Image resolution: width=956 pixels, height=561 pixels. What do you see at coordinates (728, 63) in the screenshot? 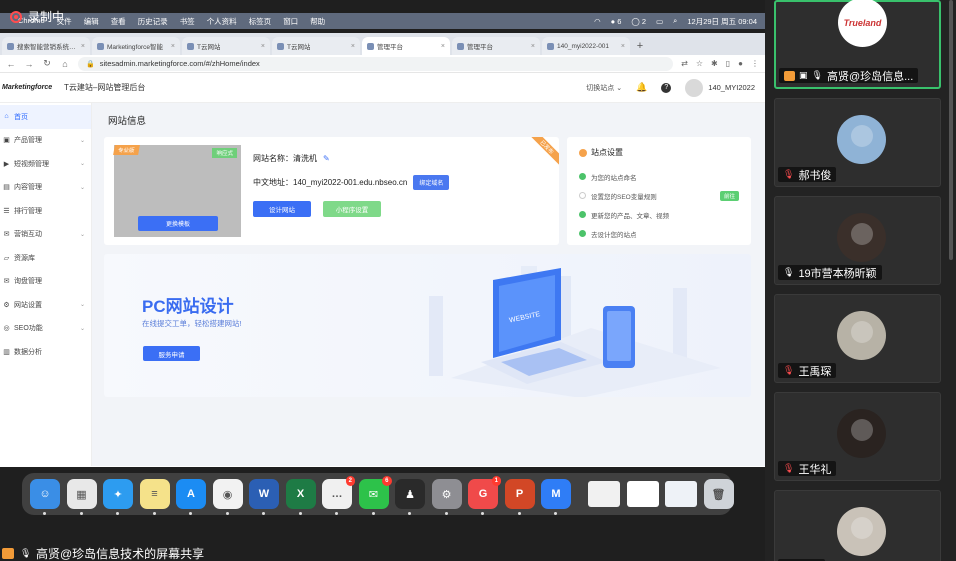
I see `sidepanel-icon: ▯` at bounding box center [728, 63].